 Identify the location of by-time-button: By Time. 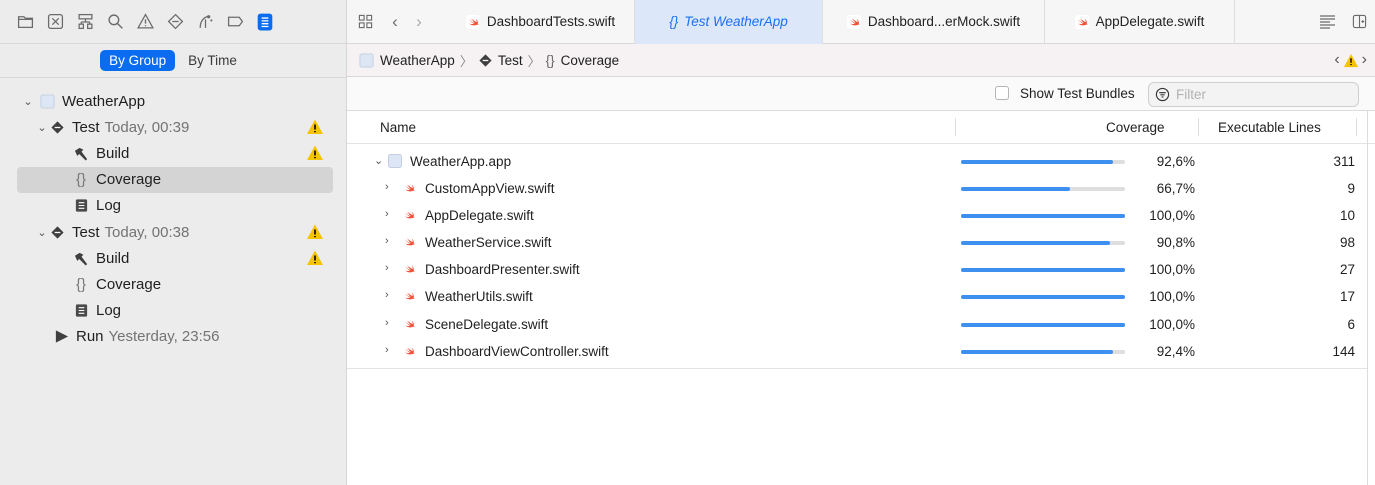
(212, 60).